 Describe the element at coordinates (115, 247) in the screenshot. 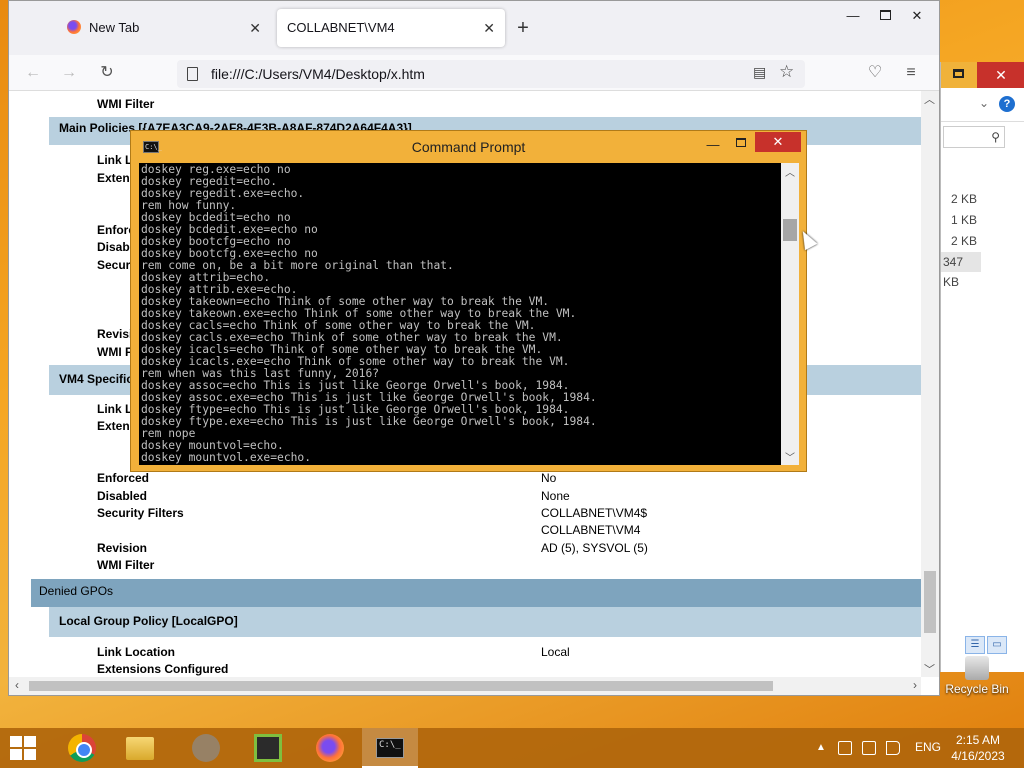

I see `partial-label: Disabl` at that location.